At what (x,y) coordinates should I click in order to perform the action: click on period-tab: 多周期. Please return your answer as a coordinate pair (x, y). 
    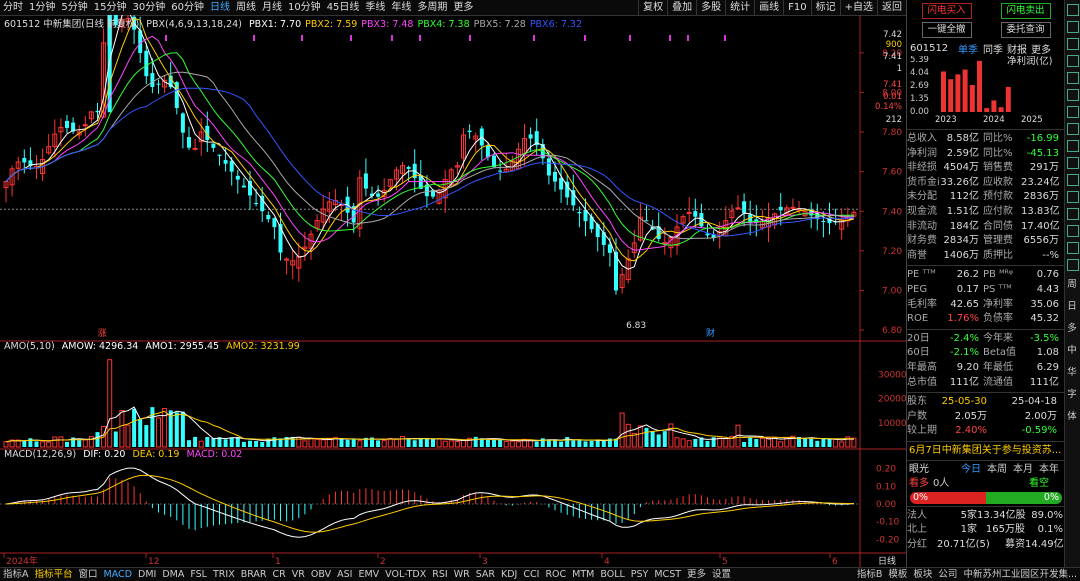
    Looking at the image, I should click on (432, 7).